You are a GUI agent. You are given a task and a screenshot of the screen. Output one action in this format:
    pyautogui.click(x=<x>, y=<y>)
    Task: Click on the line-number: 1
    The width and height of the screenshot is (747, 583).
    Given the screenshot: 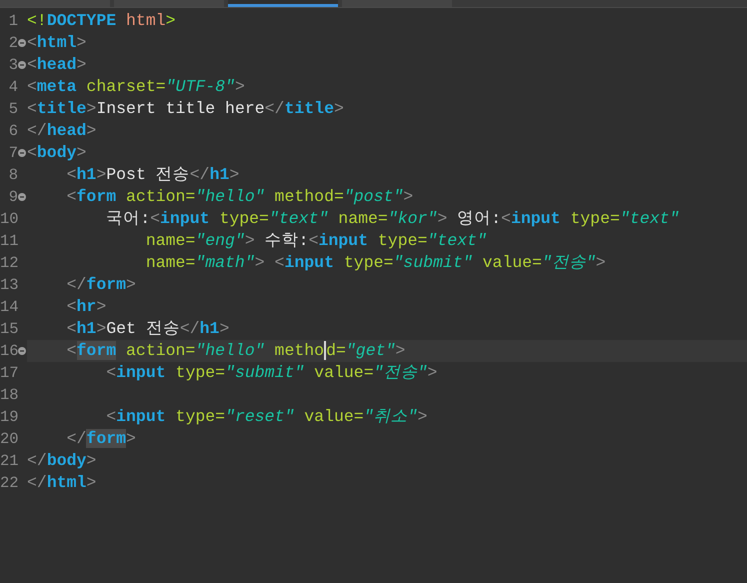 What is the action you would take?
    pyautogui.click(x=13, y=21)
    